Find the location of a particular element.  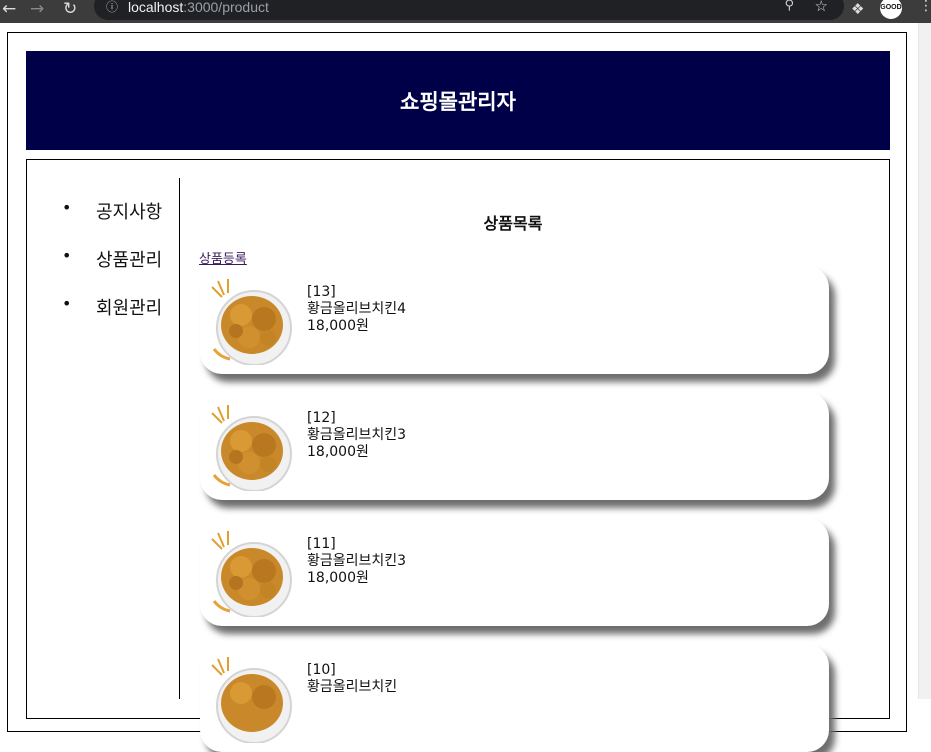

sidebar-item-label: 상품관리 is located at coordinates (129, 259).